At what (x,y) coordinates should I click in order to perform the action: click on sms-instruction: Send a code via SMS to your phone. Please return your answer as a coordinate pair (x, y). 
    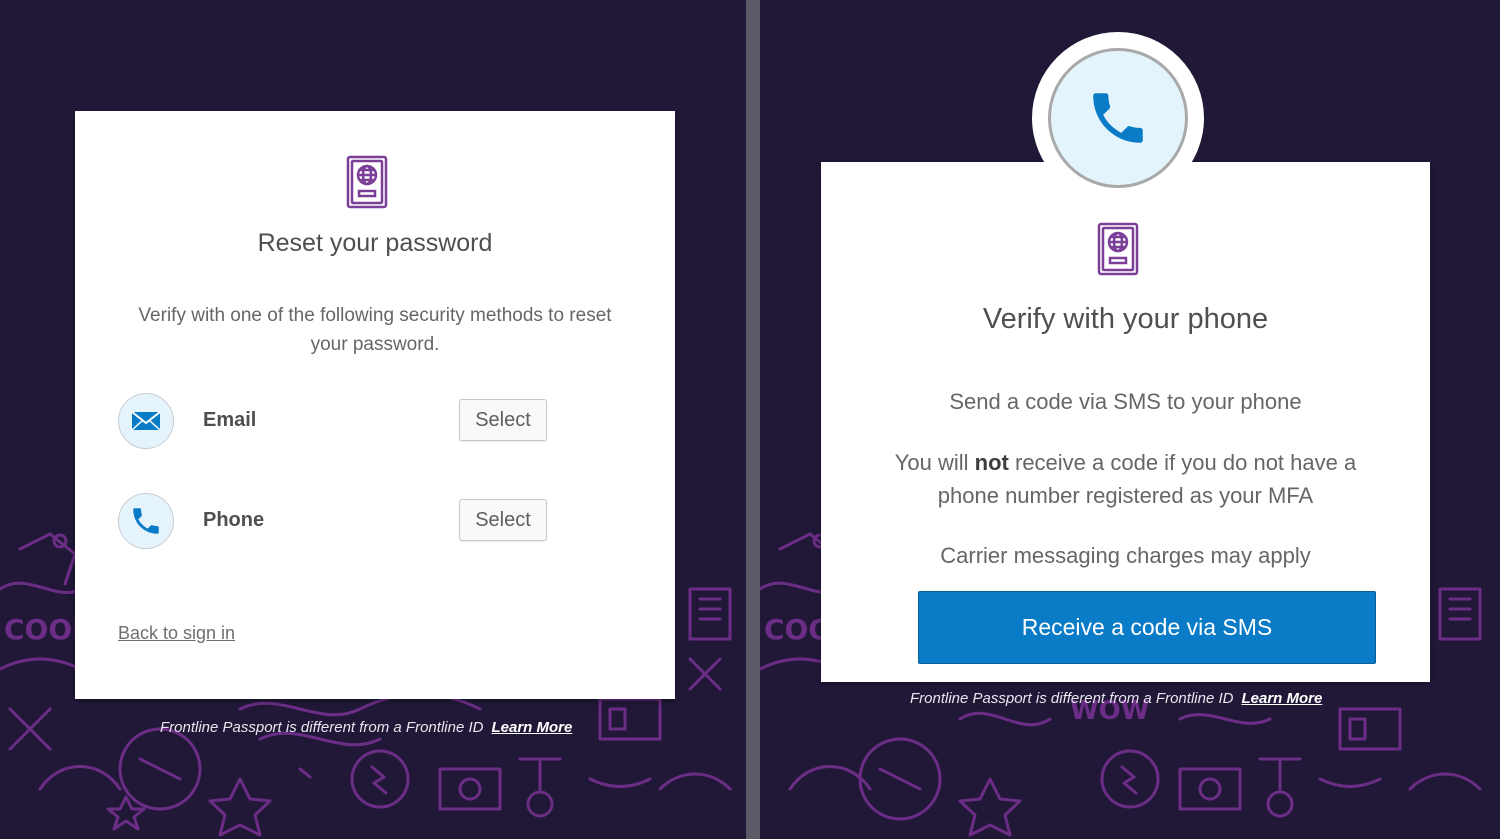
    Looking at the image, I should click on (1125, 401).